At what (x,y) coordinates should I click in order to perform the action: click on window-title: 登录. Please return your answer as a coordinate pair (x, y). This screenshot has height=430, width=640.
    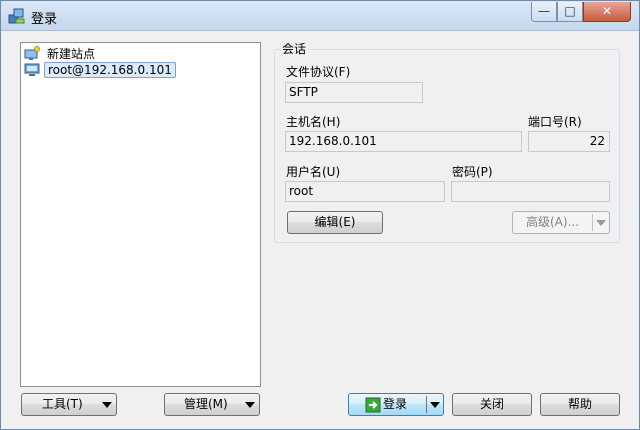
    Looking at the image, I should click on (44, 19).